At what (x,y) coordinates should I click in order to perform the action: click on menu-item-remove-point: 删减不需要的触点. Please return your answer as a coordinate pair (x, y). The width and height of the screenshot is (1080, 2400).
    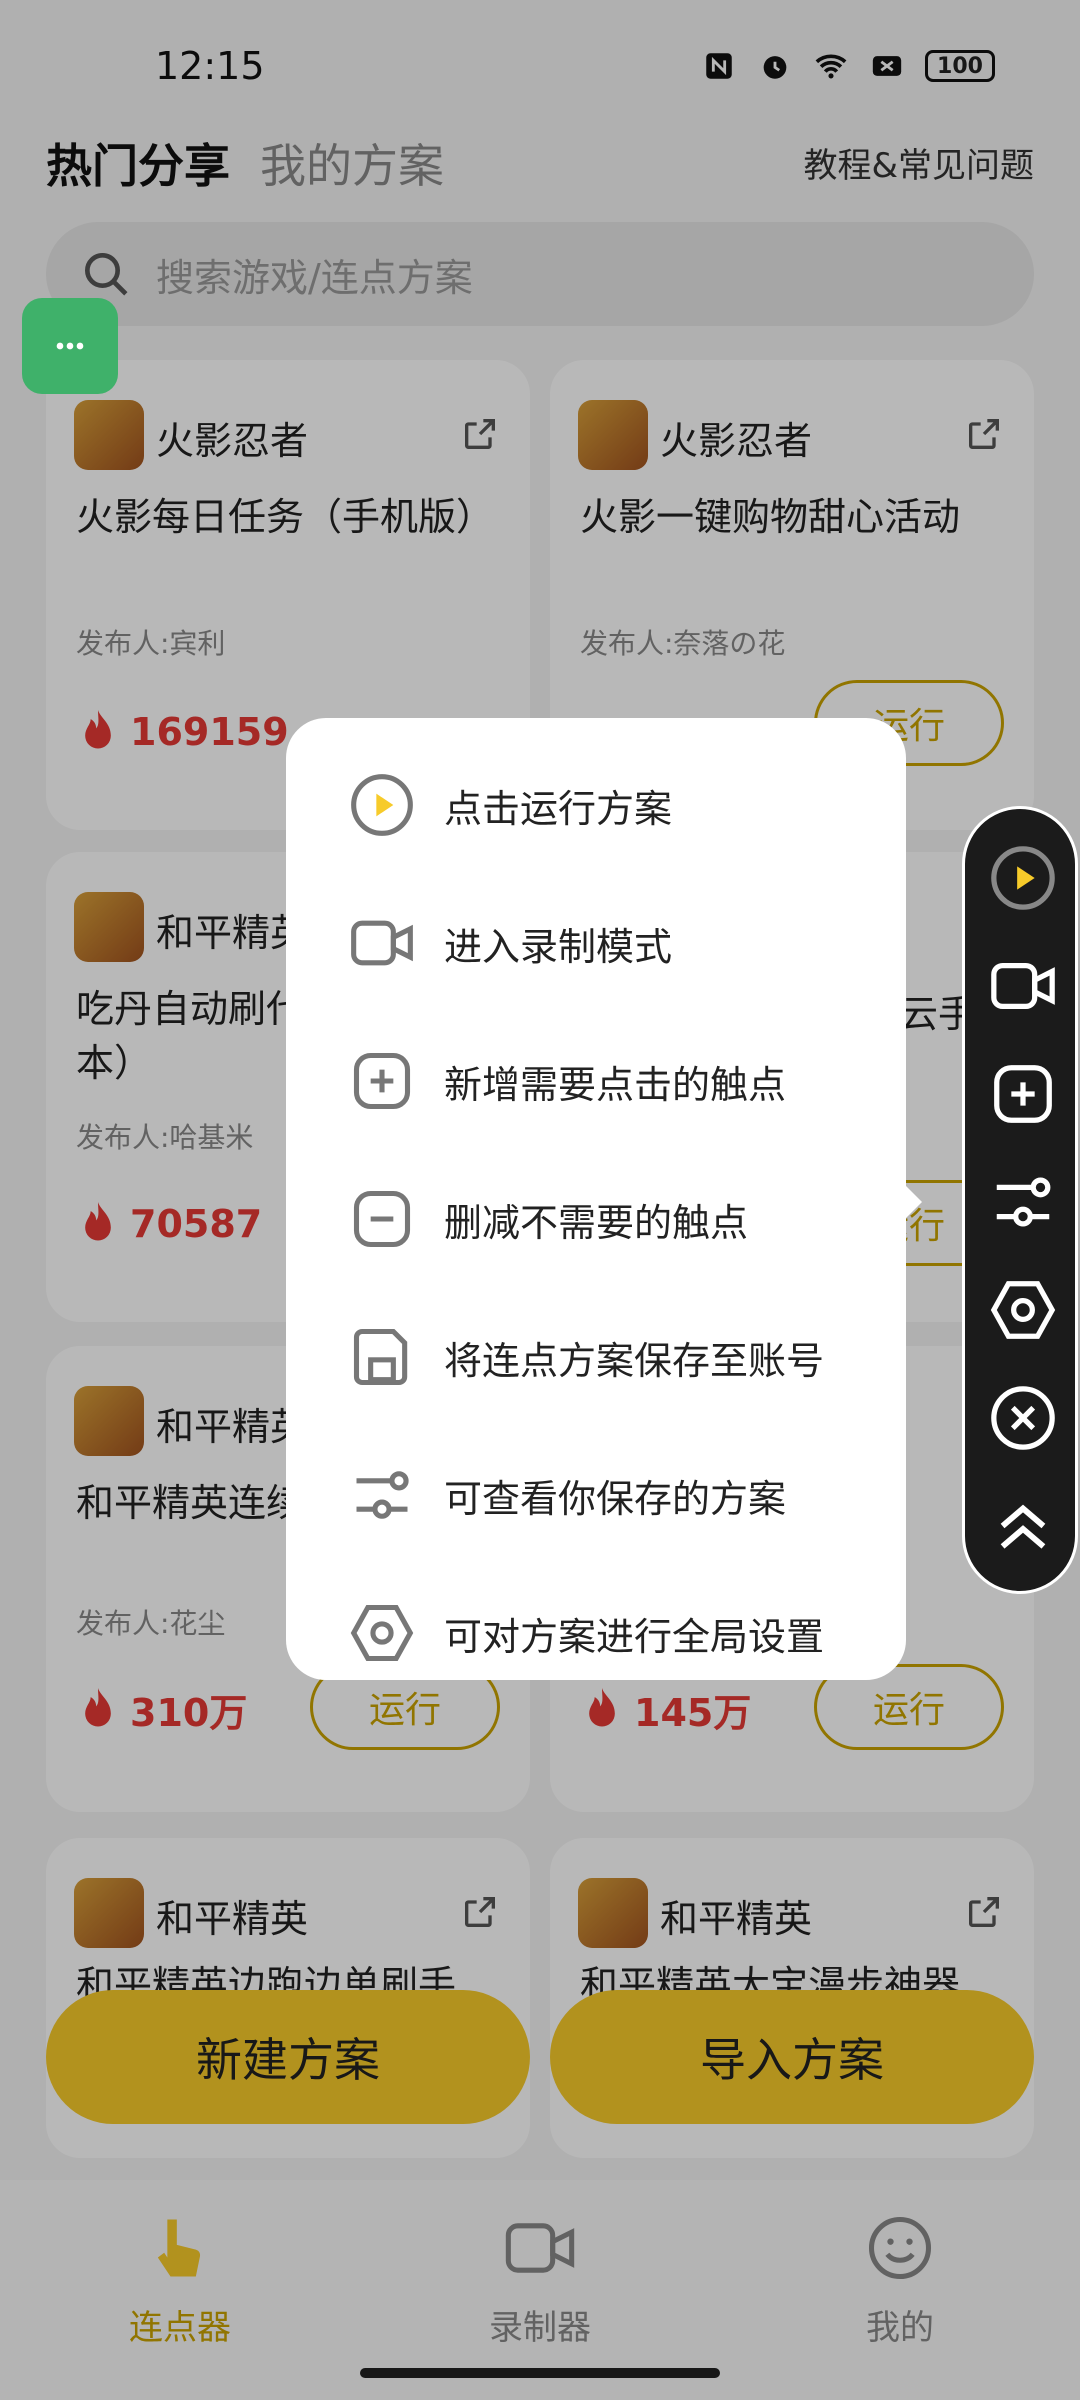
    Looking at the image, I should click on (596, 1219).